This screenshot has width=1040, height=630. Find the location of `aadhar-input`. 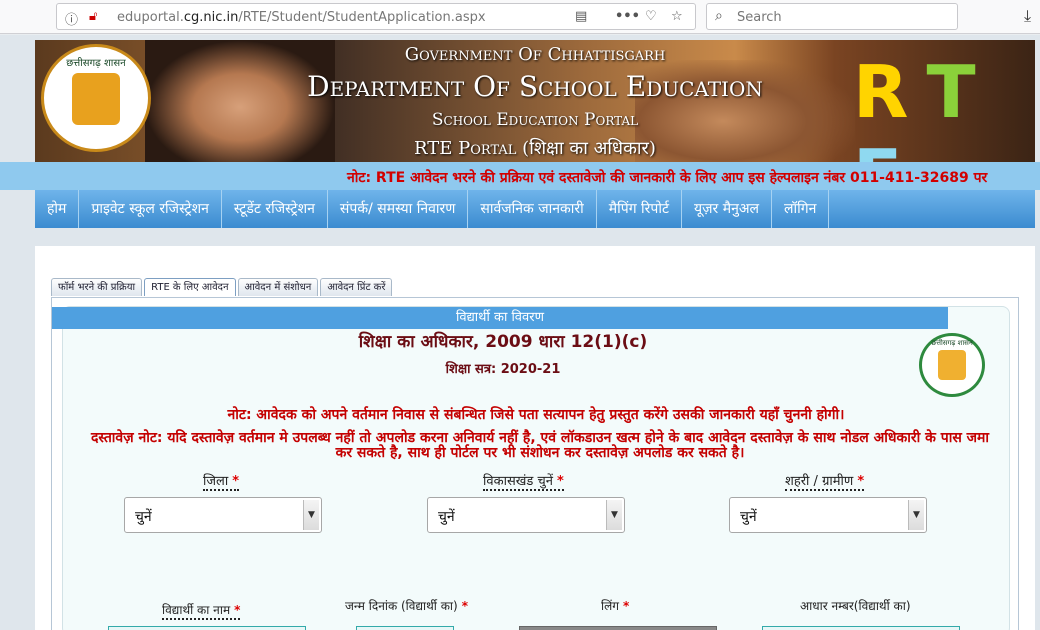

aadhar-input is located at coordinates (861, 628).